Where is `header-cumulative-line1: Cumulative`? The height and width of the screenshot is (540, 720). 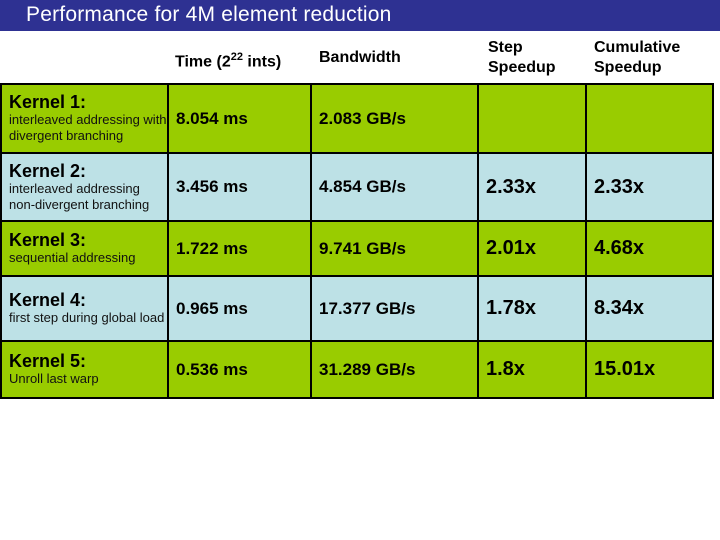 header-cumulative-line1: Cumulative is located at coordinates (637, 47).